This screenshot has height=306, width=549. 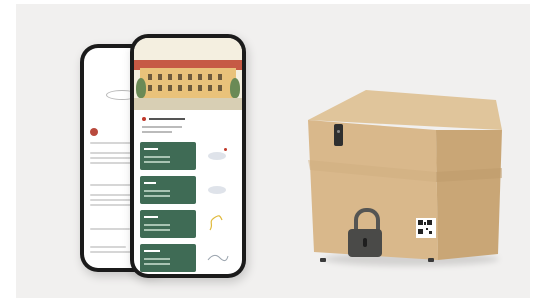 What do you see at coordinates (365, 242) in the screenshot?
I see `keyhole-icon` at bounding box center [365, 242].